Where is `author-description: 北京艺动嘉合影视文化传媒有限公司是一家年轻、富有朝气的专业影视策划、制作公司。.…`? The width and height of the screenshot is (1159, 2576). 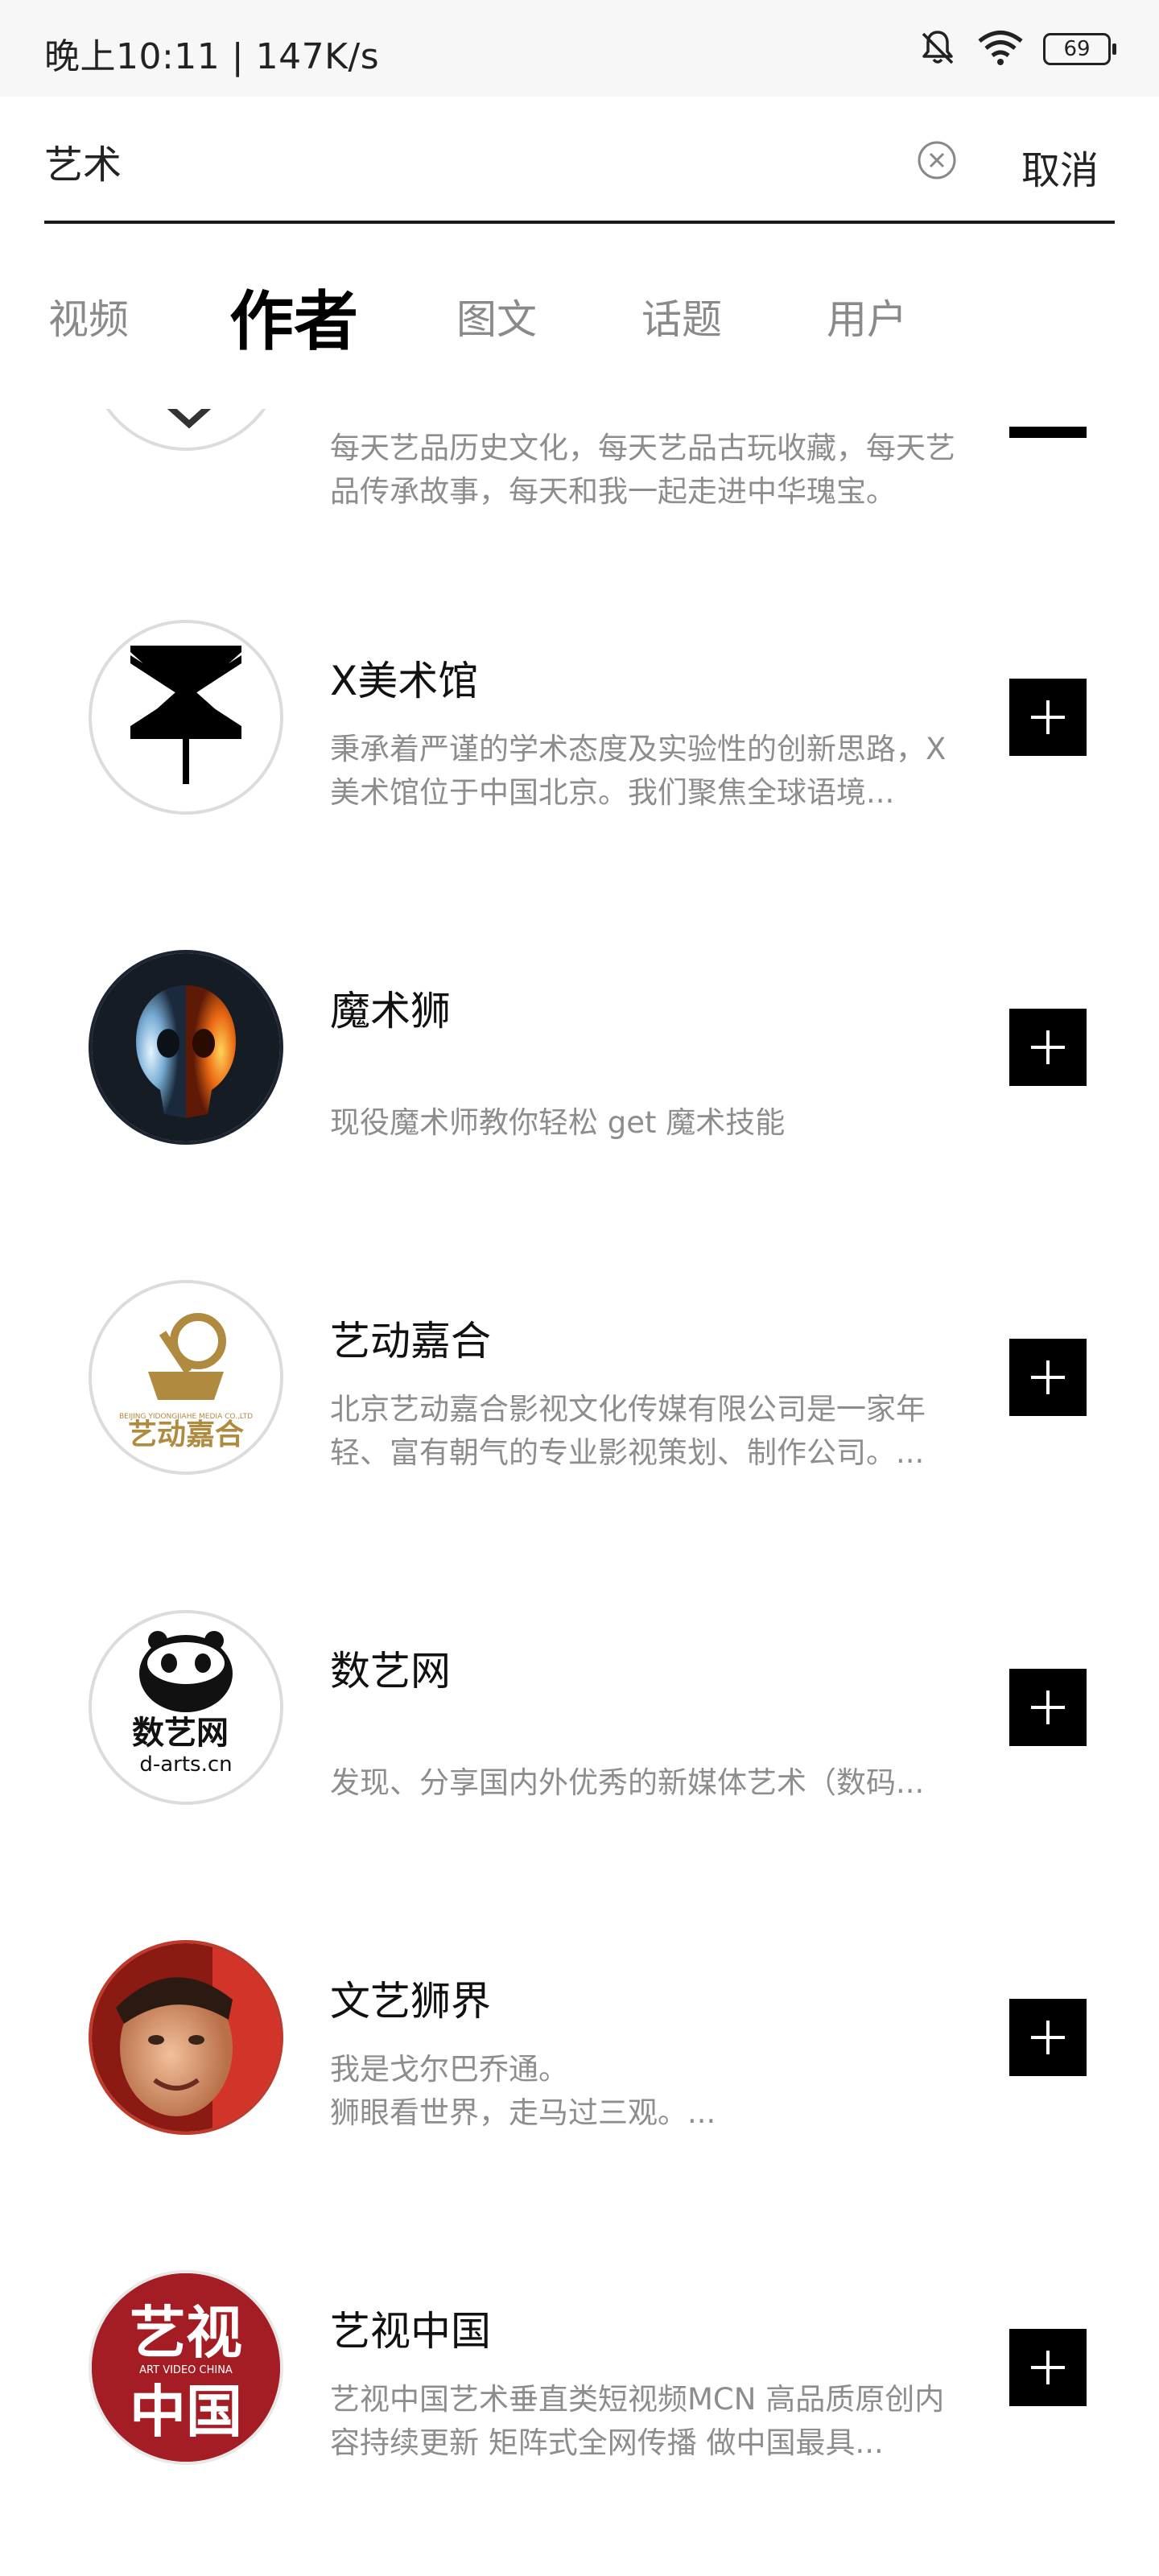
author-description: 北京艺动嘉合影视文化传媒有限公司是一家年轻、富有朝气的专业影视策划、制作公司。.… is located at coordinates (628, 1431).